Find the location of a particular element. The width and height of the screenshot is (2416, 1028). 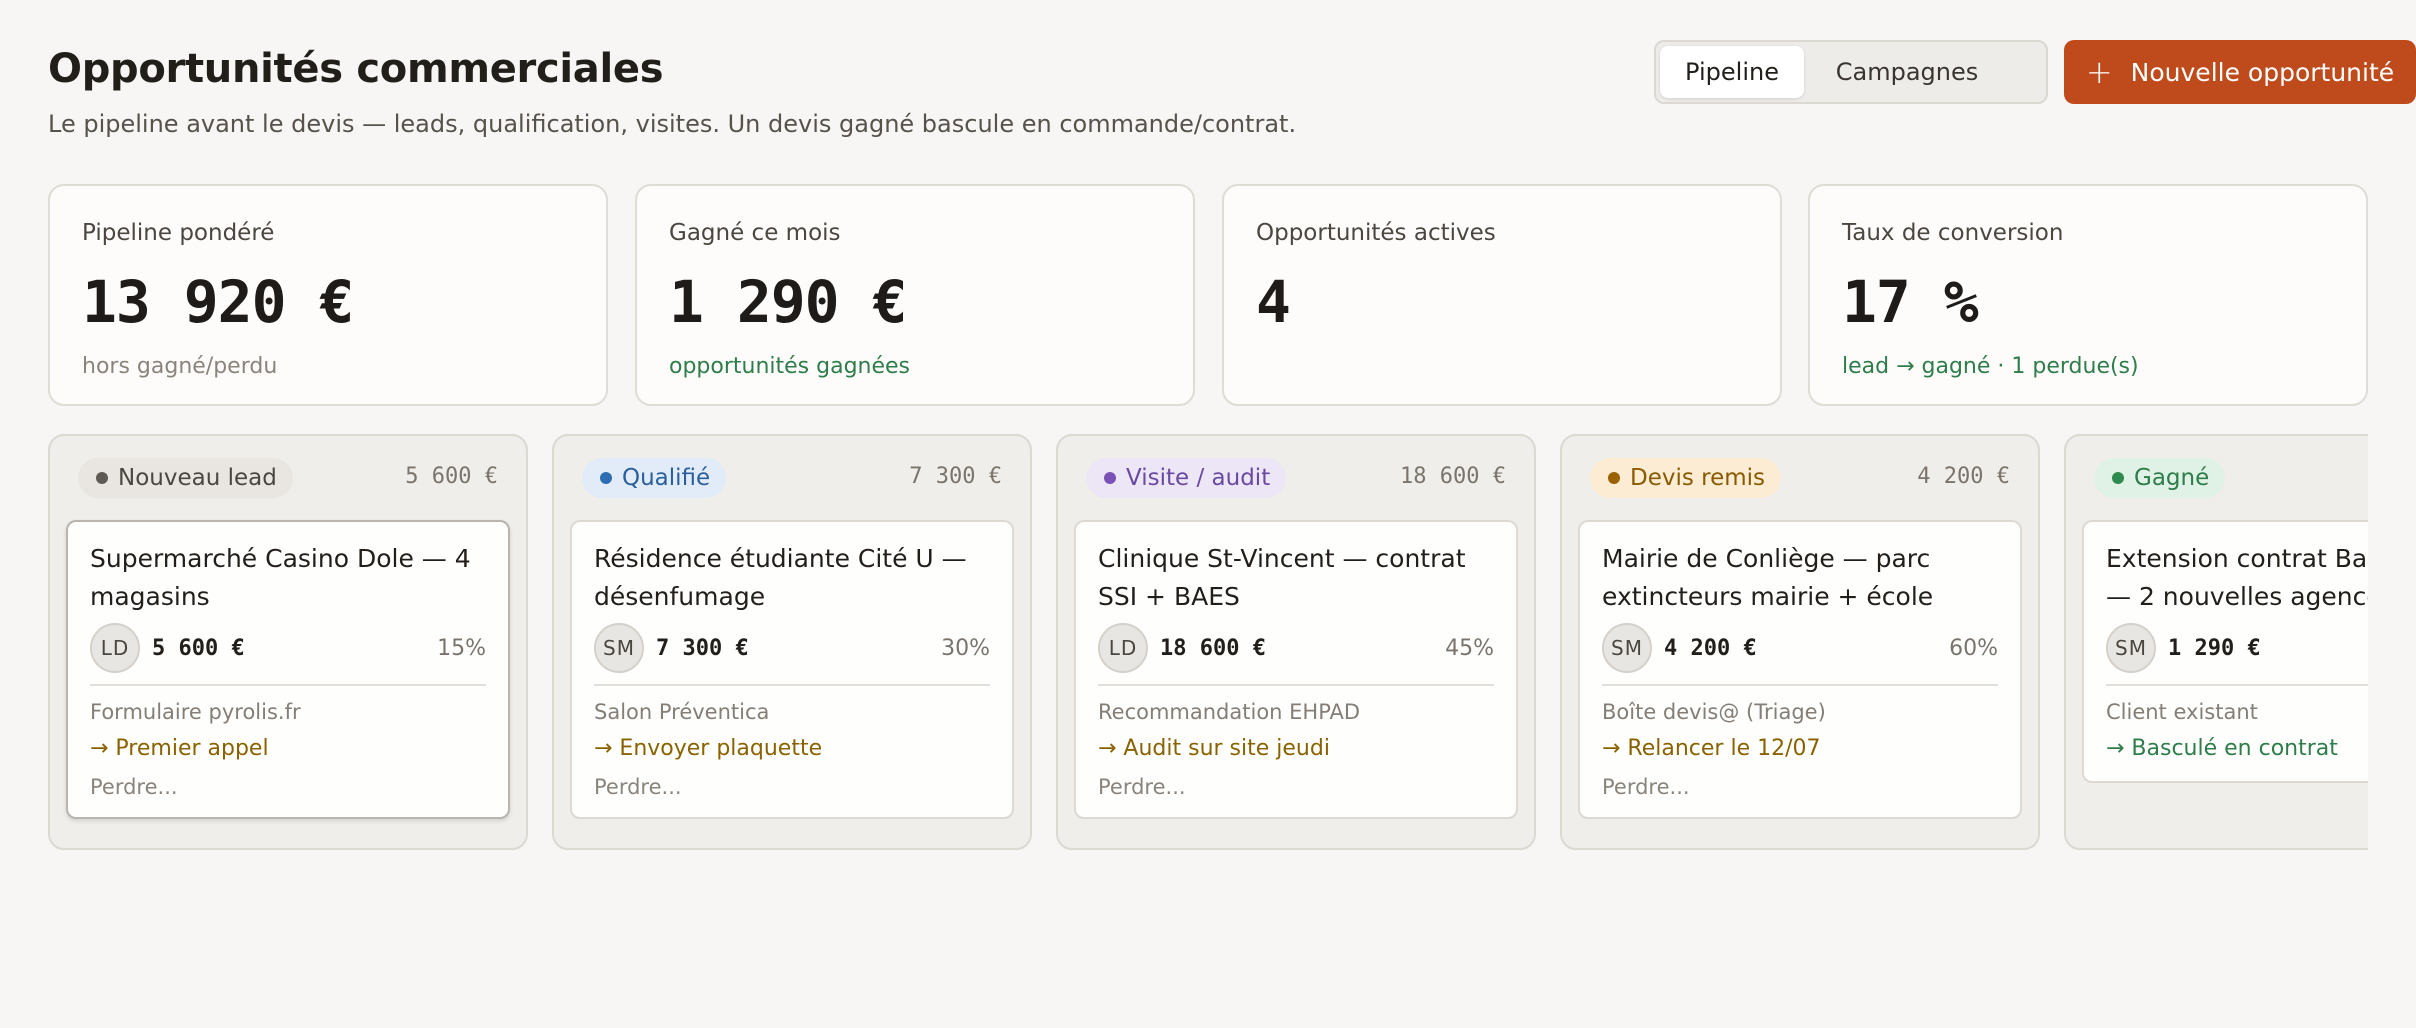

kpi-value: 4 is located at coordinates (1273, 302).